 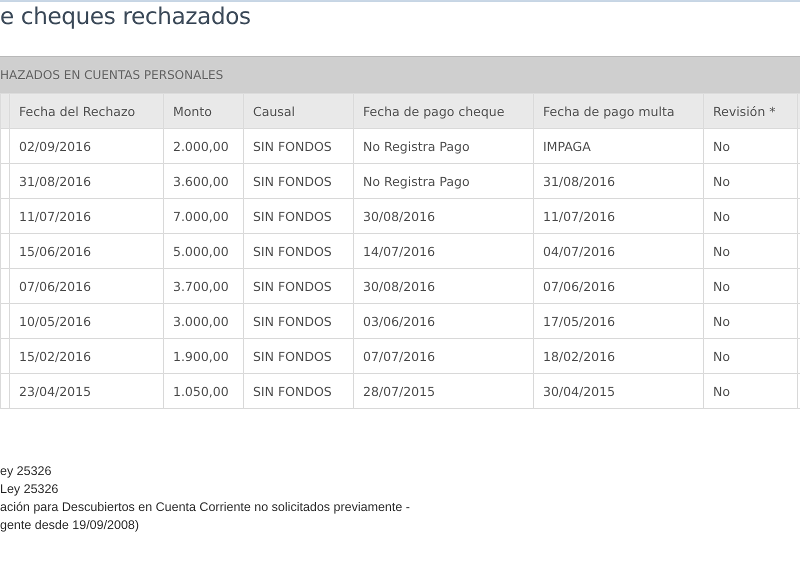 What do you see at coordinates (751, 111) in the screenshot?
I see `column-header: Revisión *` at bounding box center [751, 111].